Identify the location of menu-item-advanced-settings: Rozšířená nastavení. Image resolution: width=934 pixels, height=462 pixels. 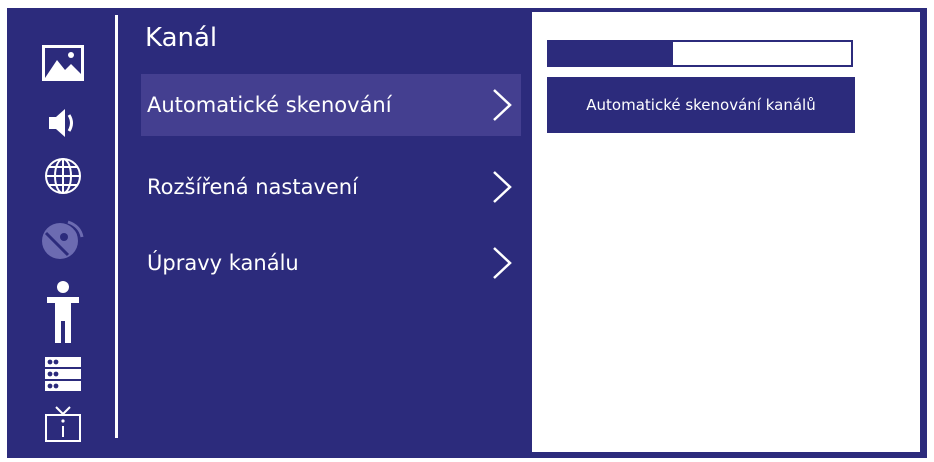
(331, 187).